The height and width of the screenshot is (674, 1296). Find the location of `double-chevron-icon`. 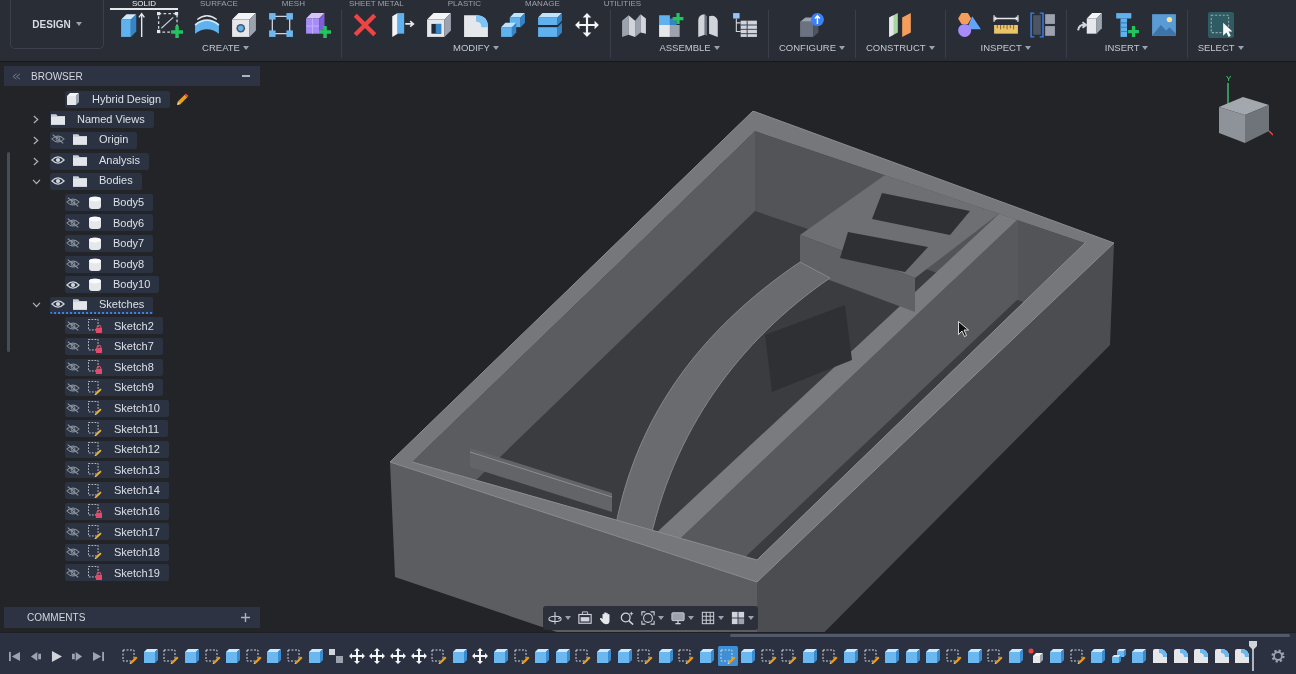

double-chevron-icon is located at coordinates (16, 76).